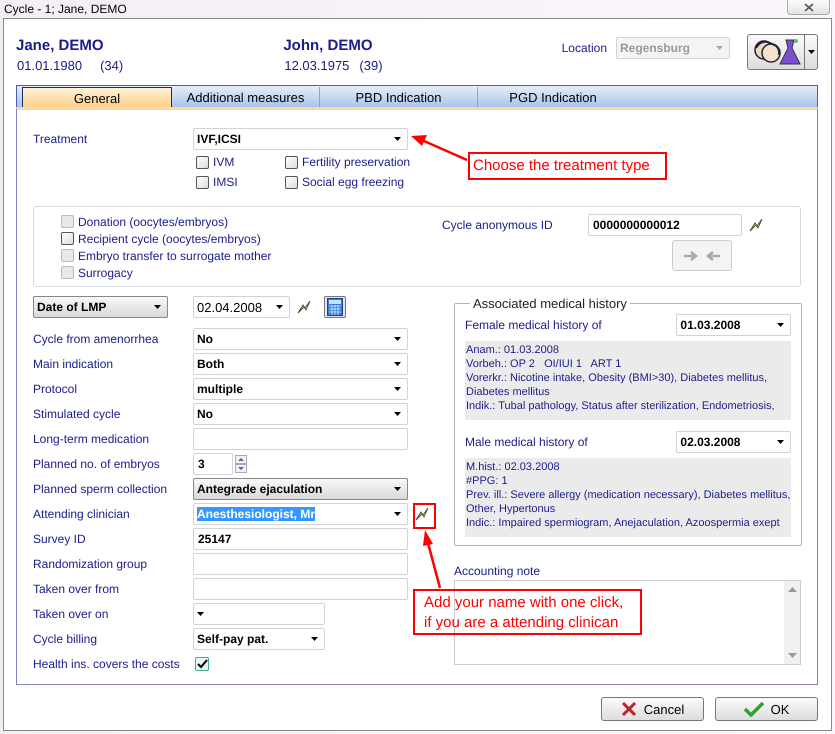 The height and width of the screenshot is (734, 835). Describe the element at coordinates (153, 221) in the screenshot. I see `checkbox-label: Donation (oocytes/embryos)` at that location.